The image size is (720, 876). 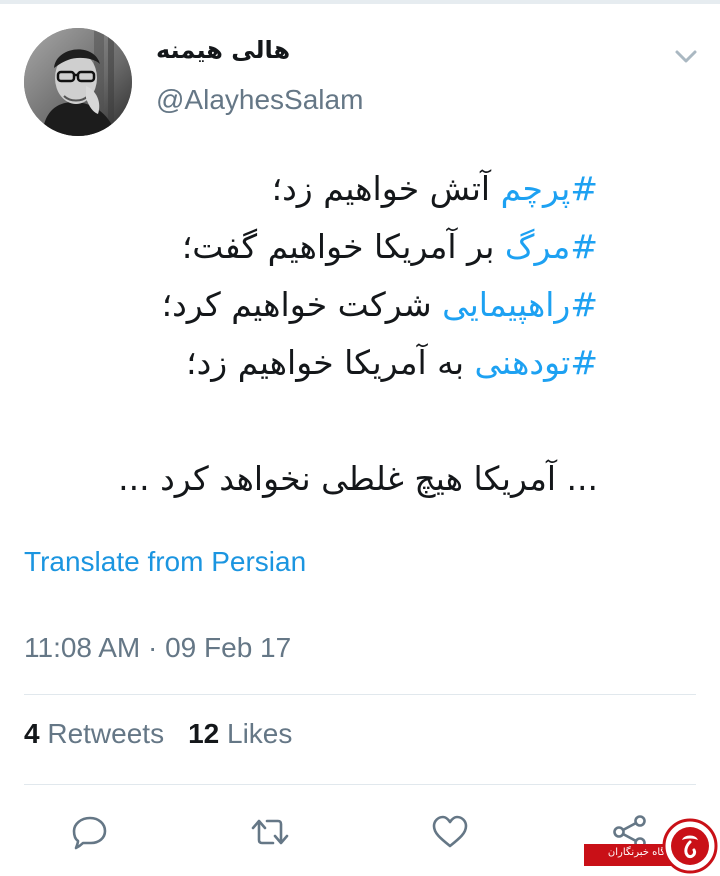 I want to click on tweet-line-text: بر آمریکا خواهیم گفت؛, so click(x=343, y=246).